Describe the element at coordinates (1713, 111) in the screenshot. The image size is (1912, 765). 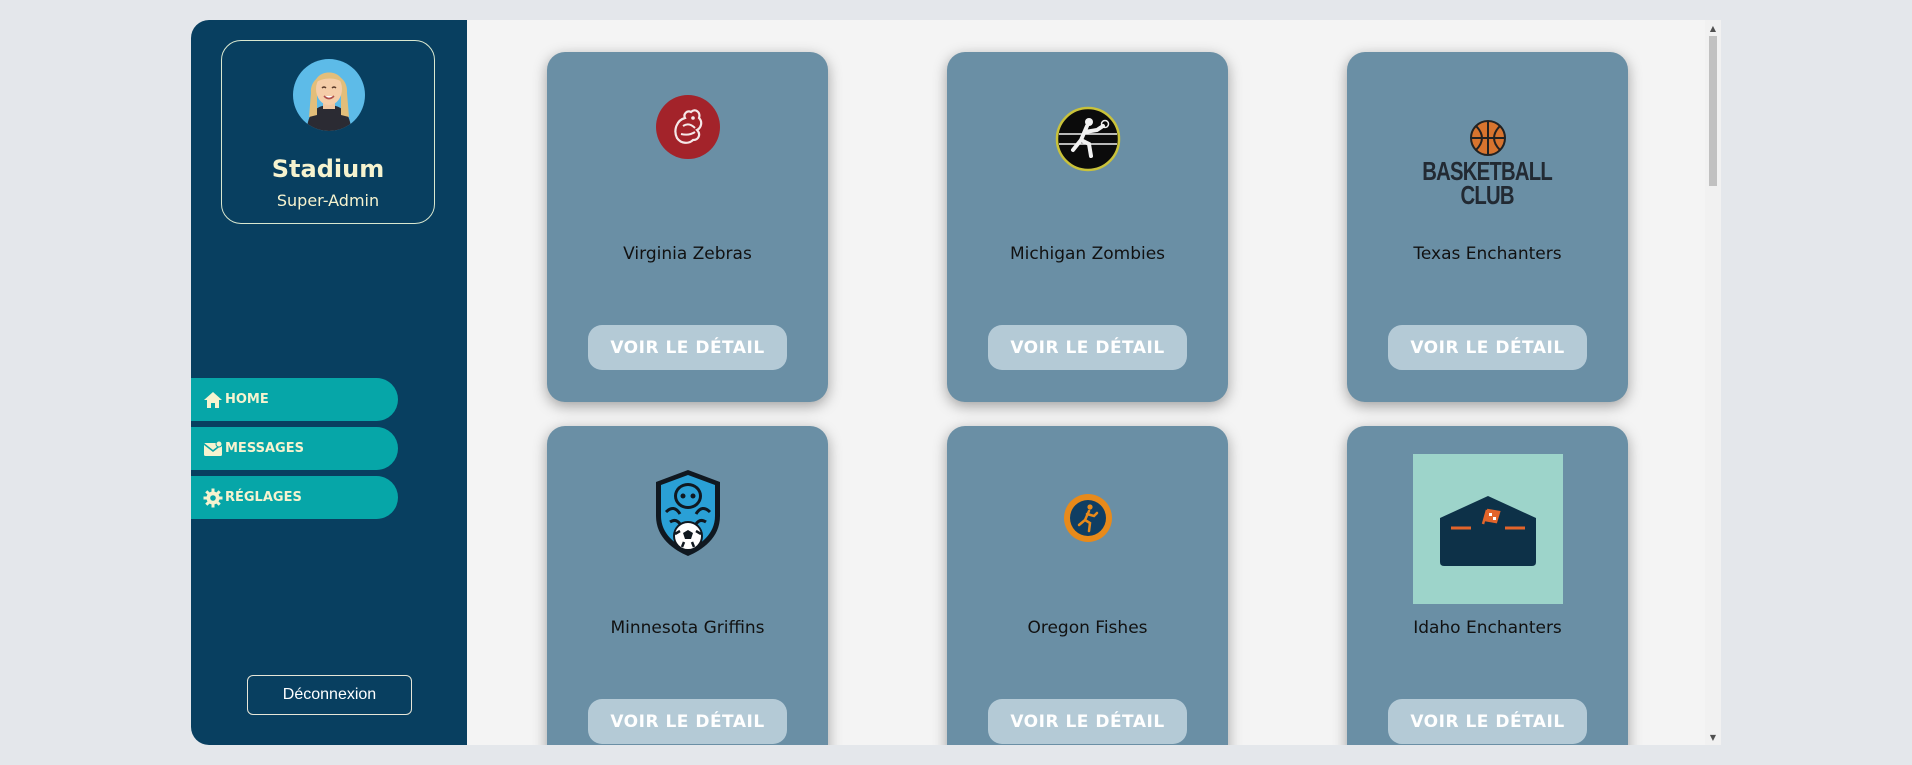
I see `scrollbar-thumb` at that location.